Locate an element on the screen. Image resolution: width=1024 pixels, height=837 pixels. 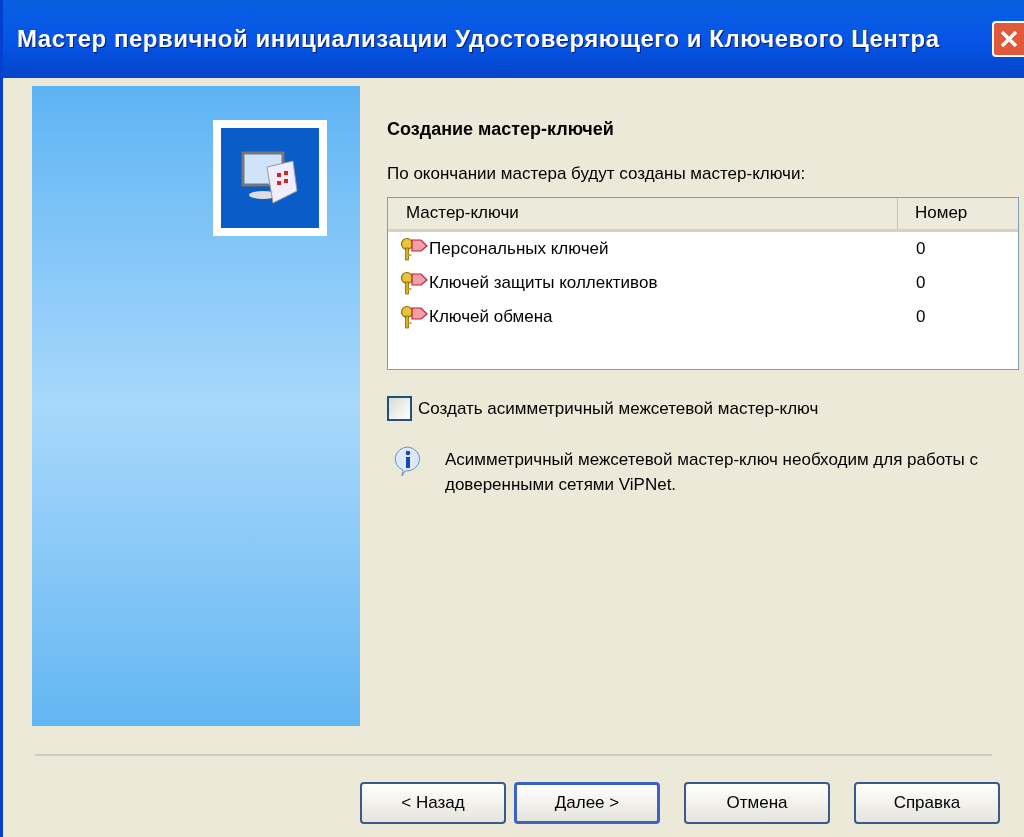
column-header: Мастер-ключи is located at coordinates (643, 213).